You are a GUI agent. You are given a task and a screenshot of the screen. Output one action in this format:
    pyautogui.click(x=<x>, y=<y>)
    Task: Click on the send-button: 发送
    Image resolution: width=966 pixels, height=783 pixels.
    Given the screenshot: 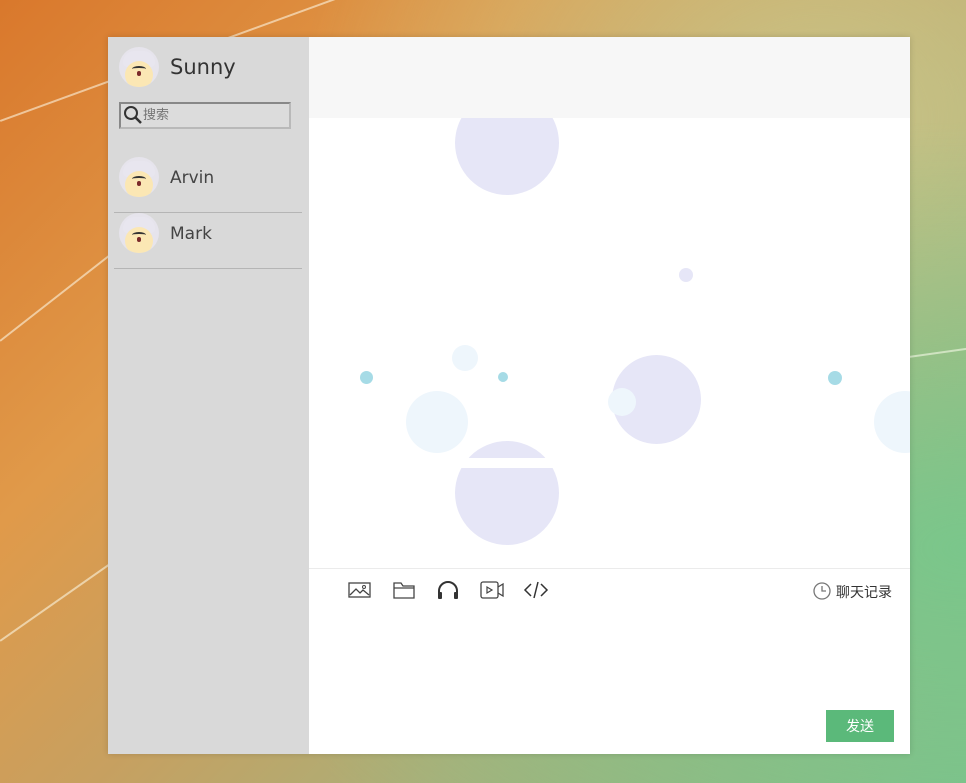 What is the action you would take?
    pyautogui.click(x=860, y=726)
    